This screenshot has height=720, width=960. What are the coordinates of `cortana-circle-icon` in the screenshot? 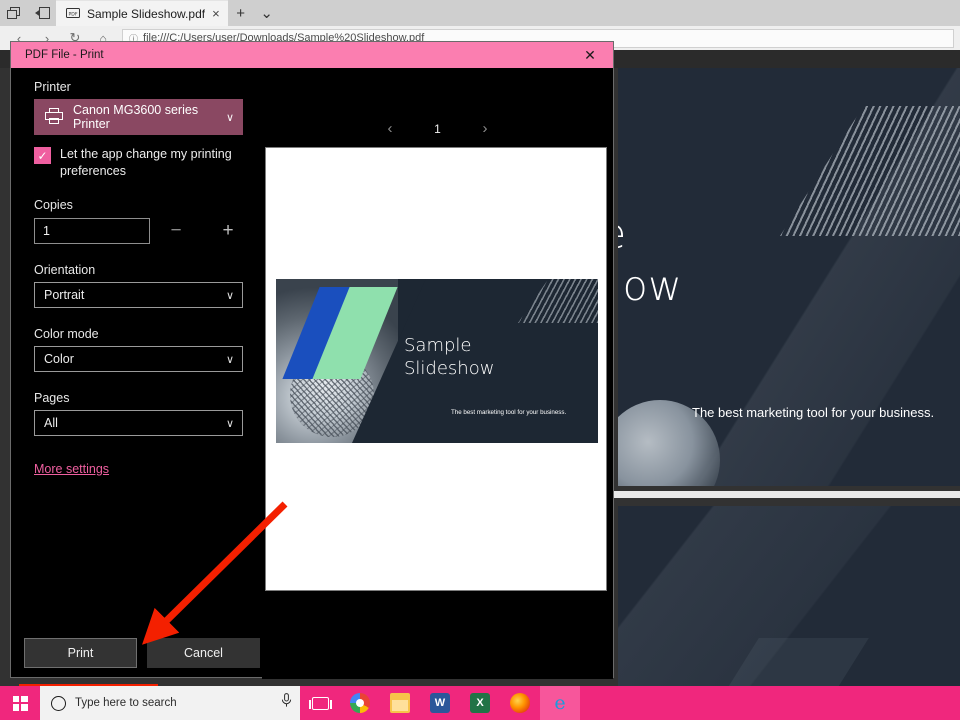 It's located at (58, 703).